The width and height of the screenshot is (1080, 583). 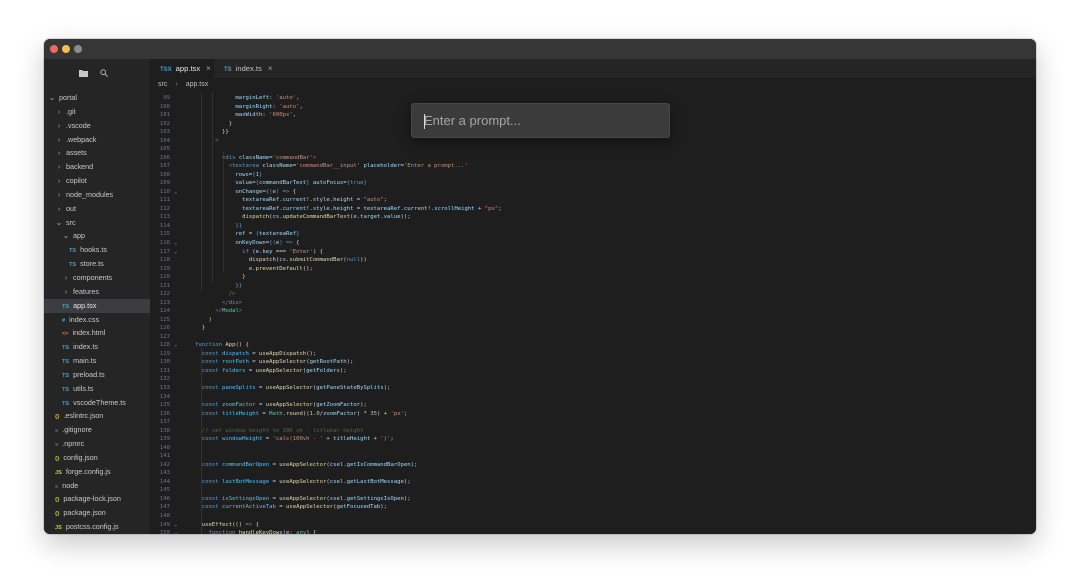 I want to click on tree-item: › copilot, so click(x=97, y=181).